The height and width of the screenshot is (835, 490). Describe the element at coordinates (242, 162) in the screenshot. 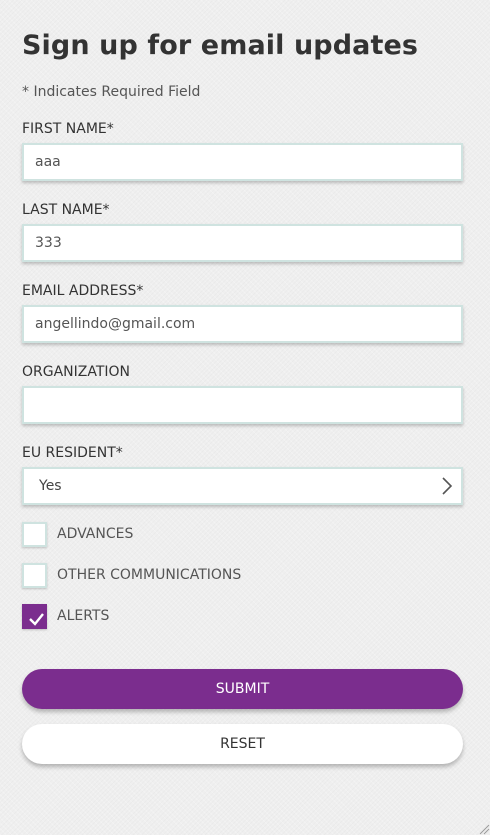

I see `first-name-field` at that location.